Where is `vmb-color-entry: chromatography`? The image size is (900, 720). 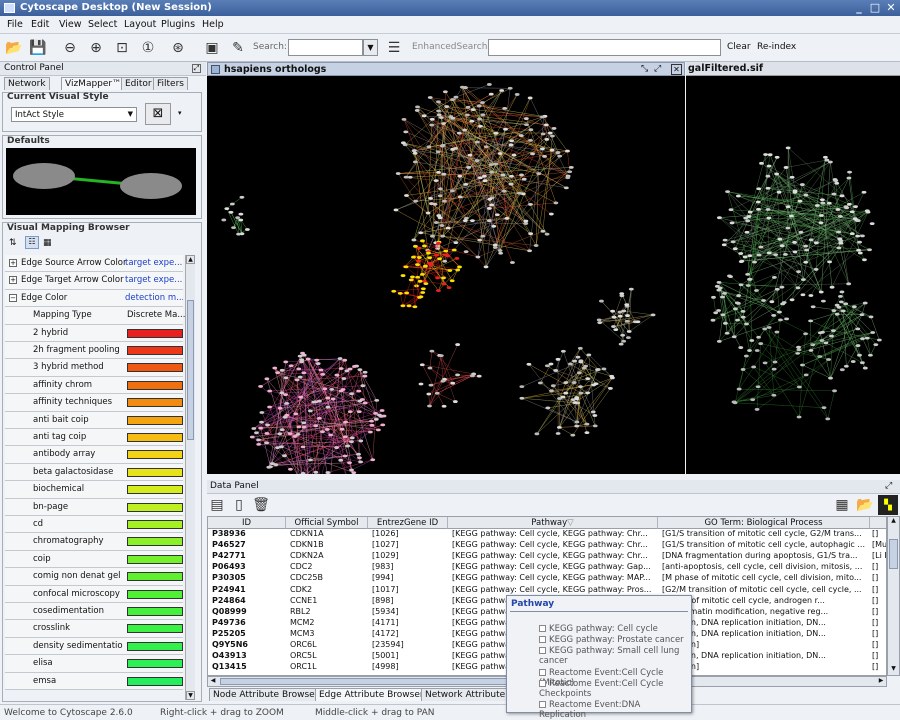
vmb-color-entry: chromatography is located at coordinates (94, 542).